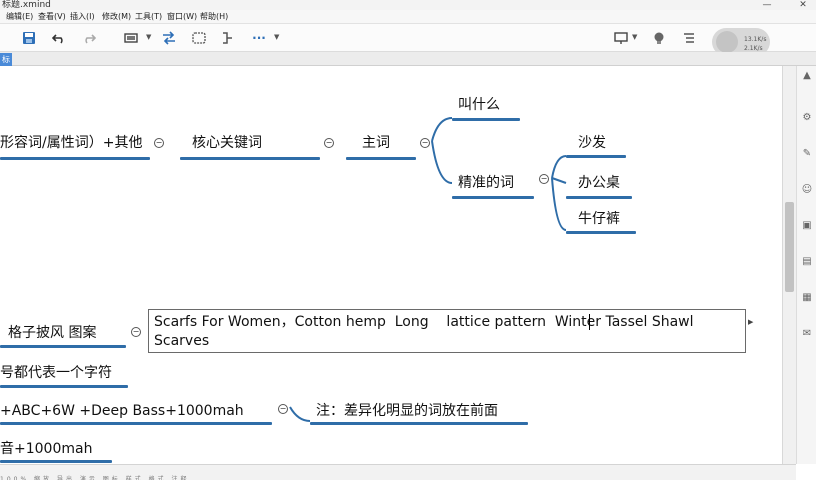  Describe the element at coordinates (599, 219) in the screenshot. I see `topic-jeans: 牛仔裤` at that location.